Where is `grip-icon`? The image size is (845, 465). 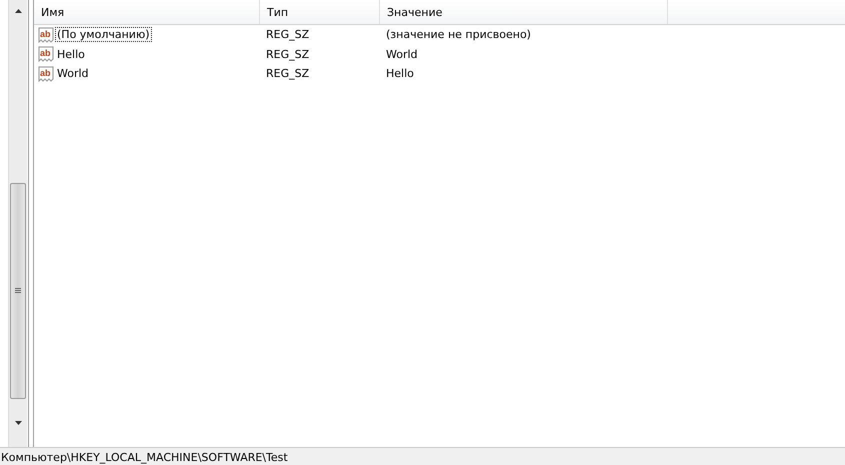 grip-icon is located at coordinates (18, 291).